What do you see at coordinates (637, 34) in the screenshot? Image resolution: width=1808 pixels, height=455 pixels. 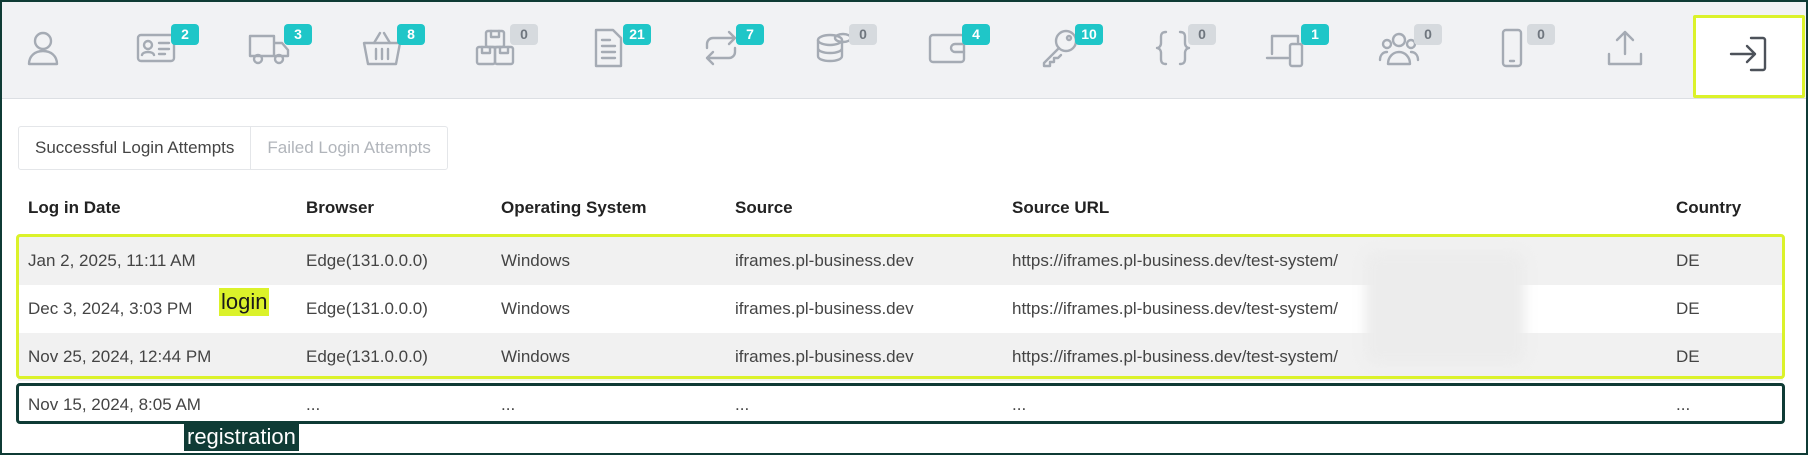 I see `badge: 21` at bounding box center [637, 34].